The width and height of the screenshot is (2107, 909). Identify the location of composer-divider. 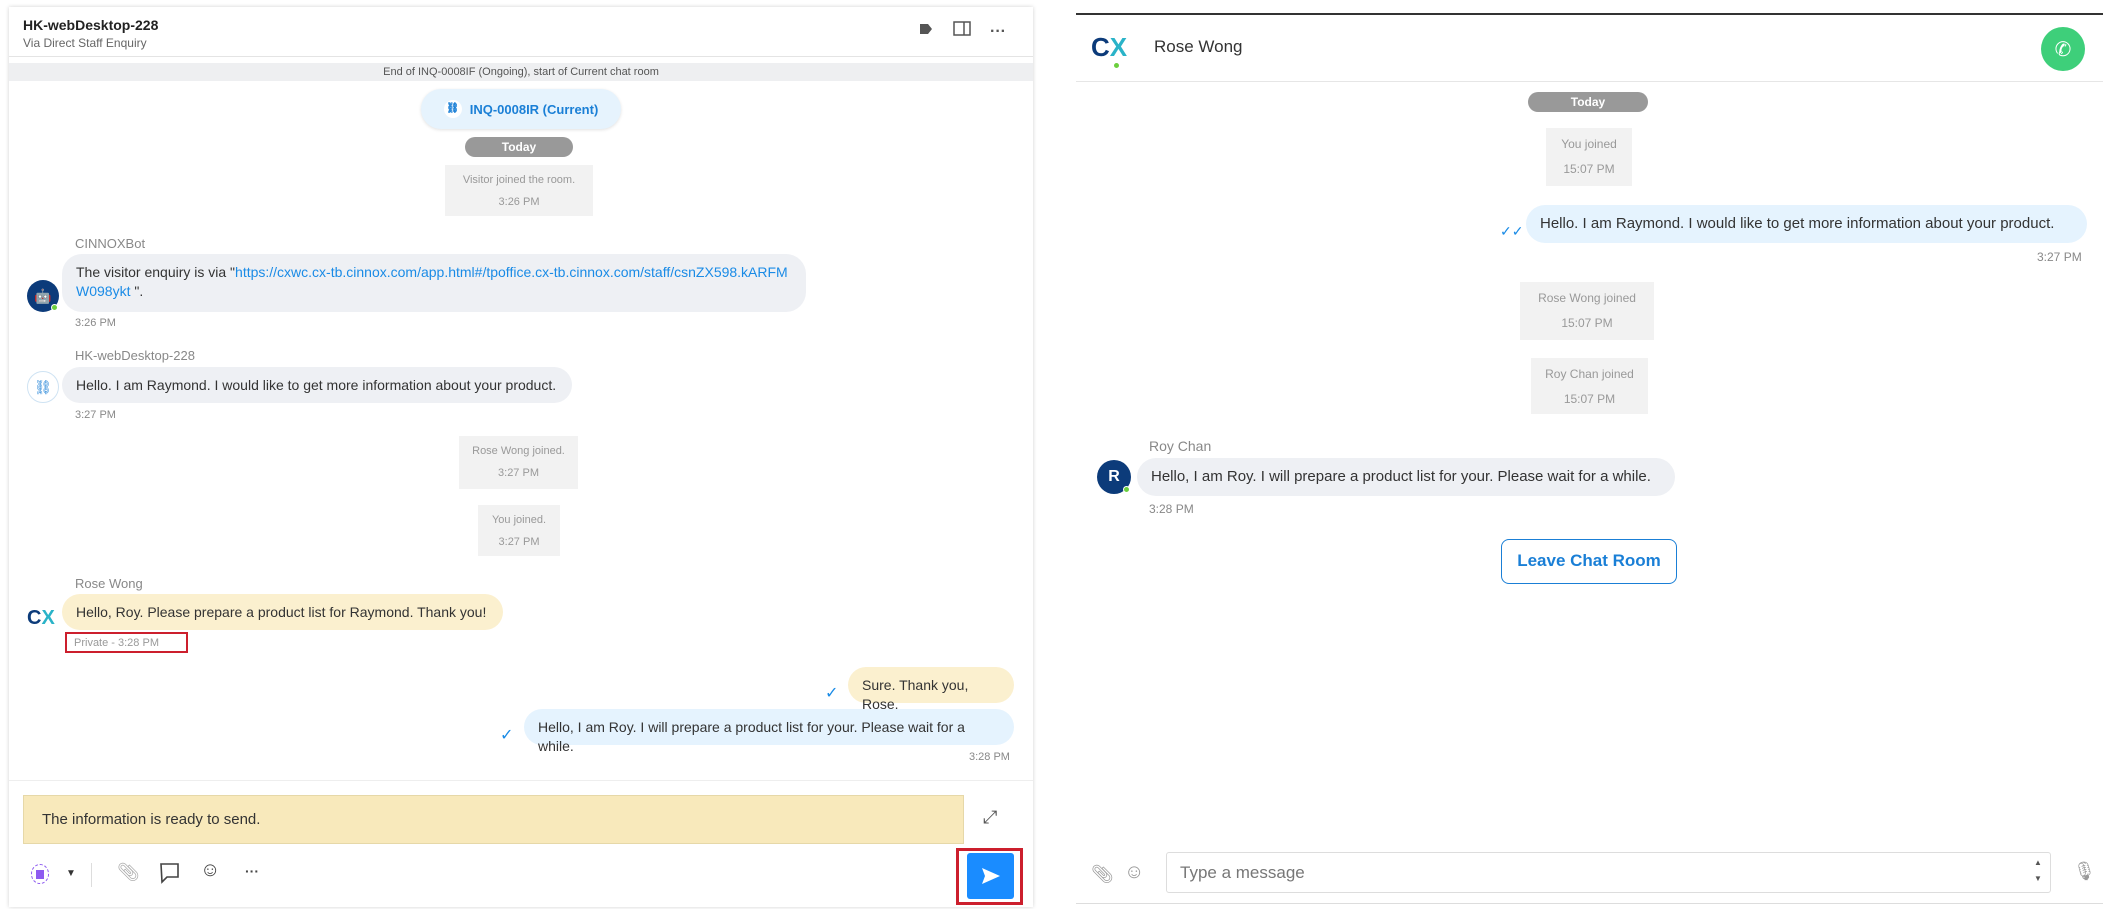
(521, 780).